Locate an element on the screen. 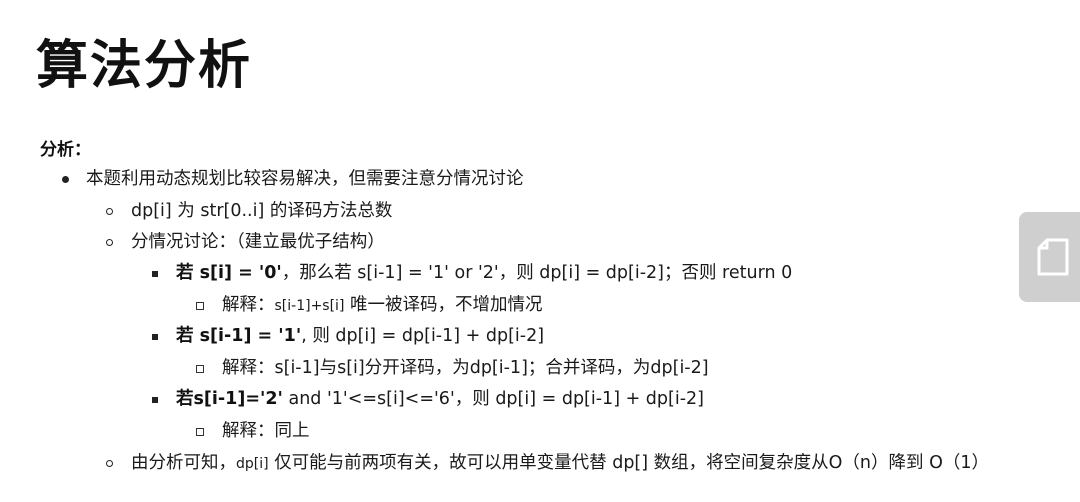 The height and width of the screenshot is (502, 1080). list-item-3: 分情况讨论：（建立最优子结构） is located at coordinates (258, 242).